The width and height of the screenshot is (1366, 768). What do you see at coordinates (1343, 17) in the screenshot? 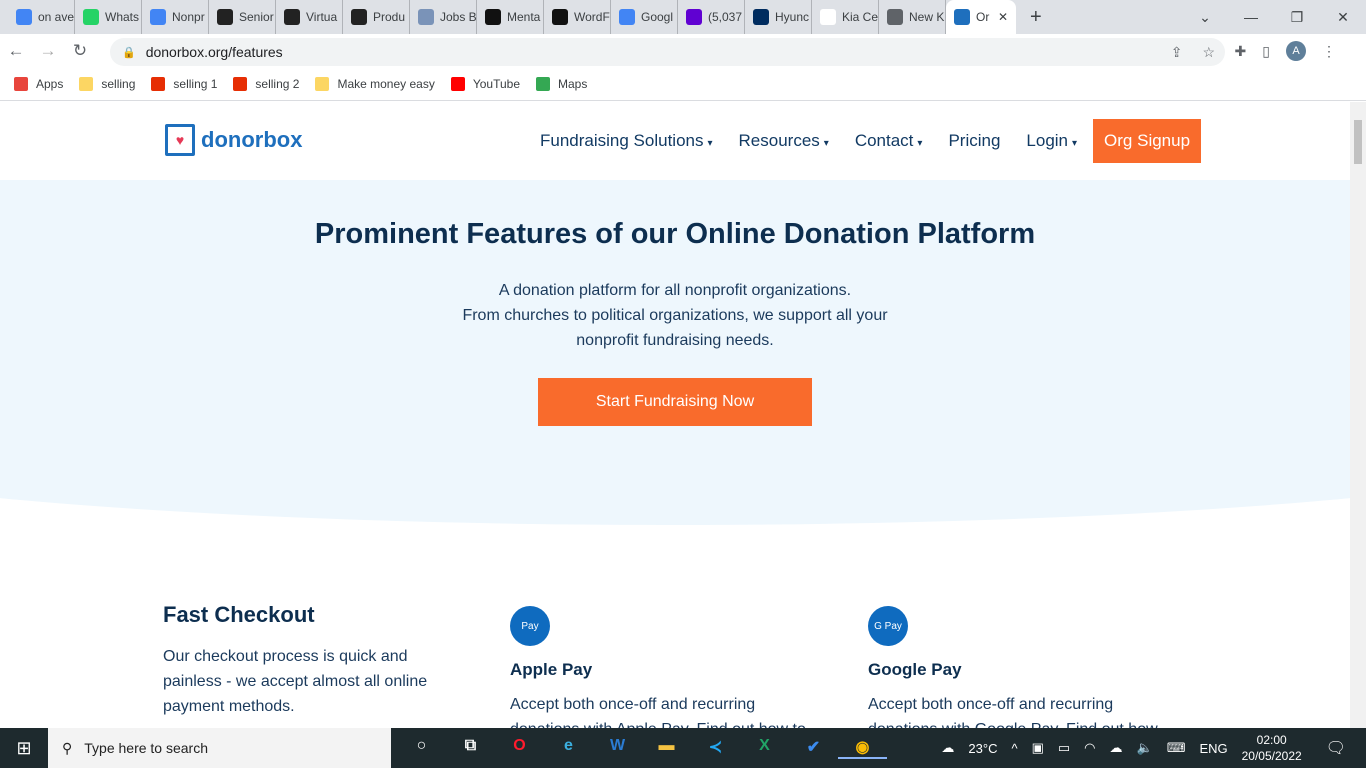
I see `close-window-button: ✕` at bounding box center [1343, 17].